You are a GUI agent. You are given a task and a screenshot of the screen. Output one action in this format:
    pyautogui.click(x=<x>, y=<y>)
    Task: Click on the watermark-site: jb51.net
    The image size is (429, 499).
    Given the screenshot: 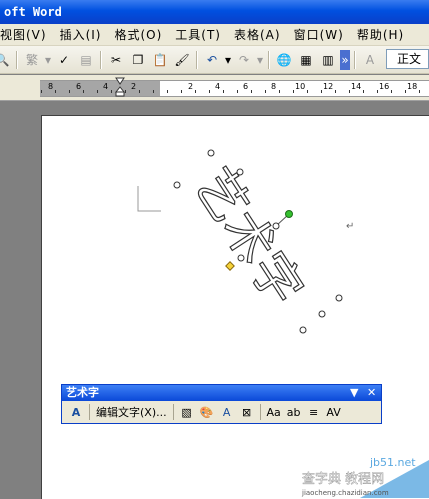 What is the action you would take?
    pyautogui.click(x=392, y=462)
    